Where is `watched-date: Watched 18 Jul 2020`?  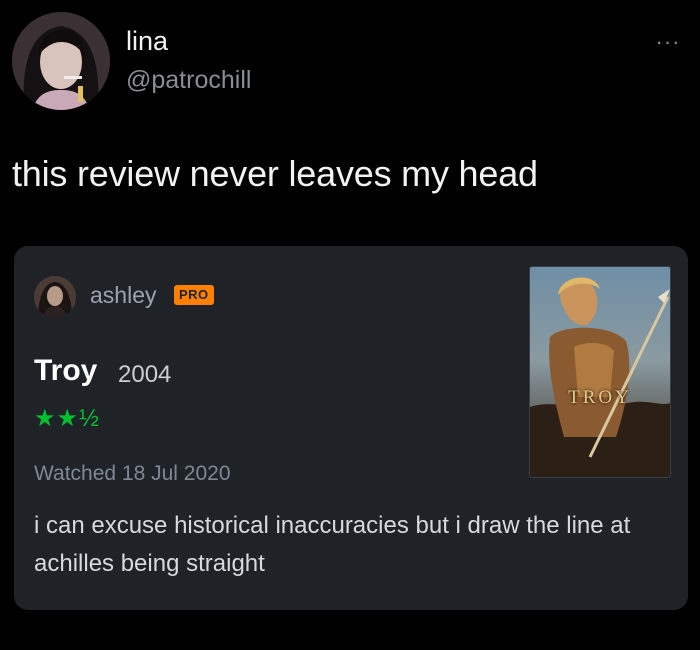
watched-date: Watched 18 Jul 2020 is located at coordinates (132, 473).